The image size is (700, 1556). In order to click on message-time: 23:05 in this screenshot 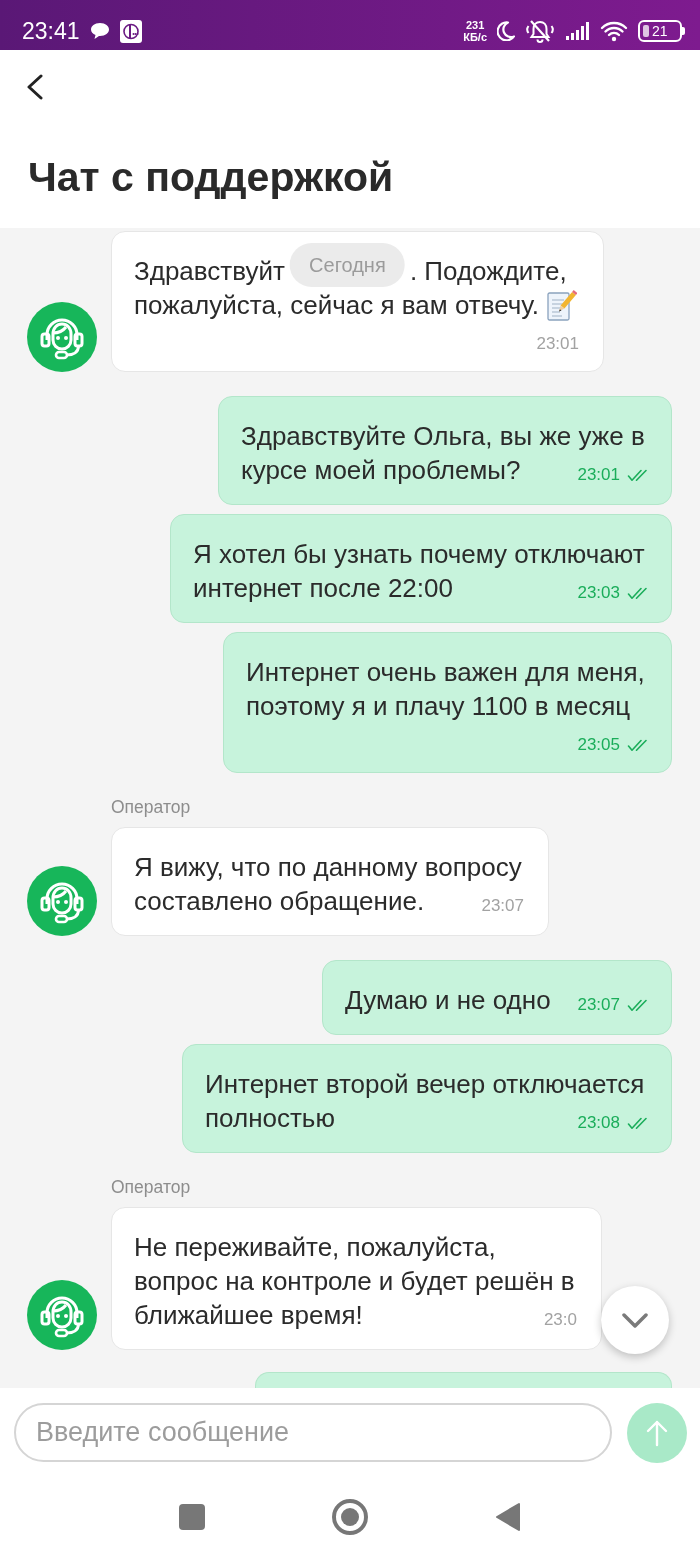, I will do `click(598, 745)`.